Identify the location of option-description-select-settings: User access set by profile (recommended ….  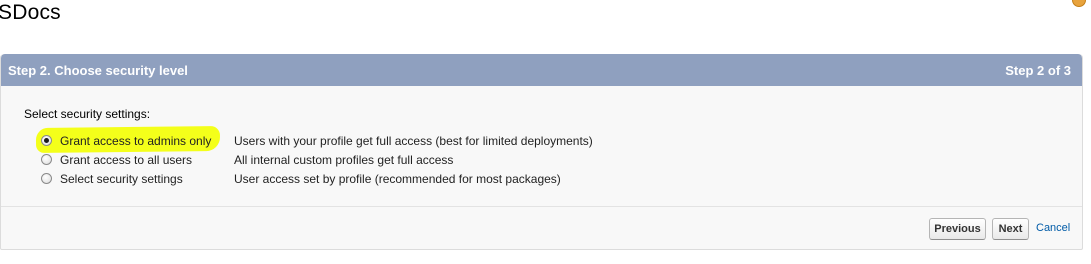
(397, 179).